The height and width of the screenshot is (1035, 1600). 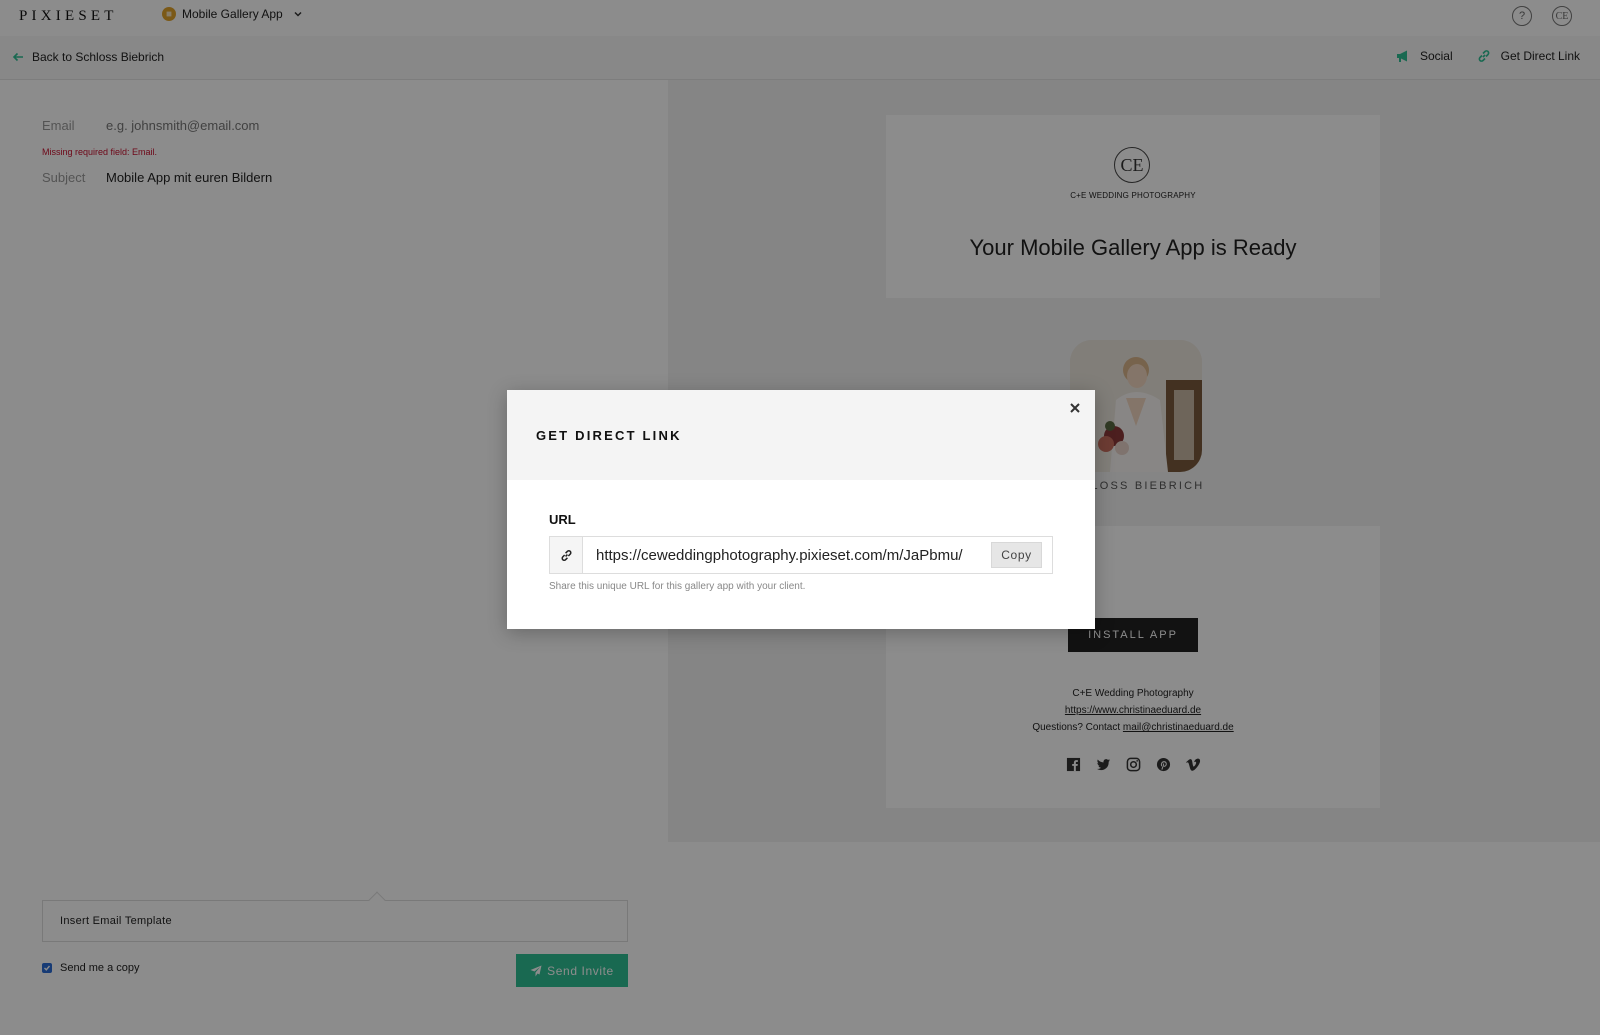 What do you see at coordinates (566, 555) in the screenshot?
I see `link-icon` at bounding box center [566, 555].